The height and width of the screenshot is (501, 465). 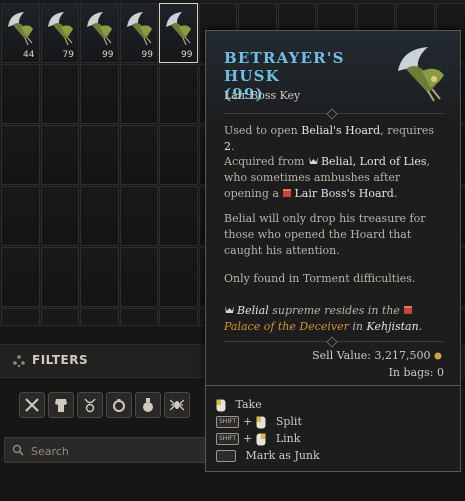 I want to click on search-box, so click(x=109, y=450).